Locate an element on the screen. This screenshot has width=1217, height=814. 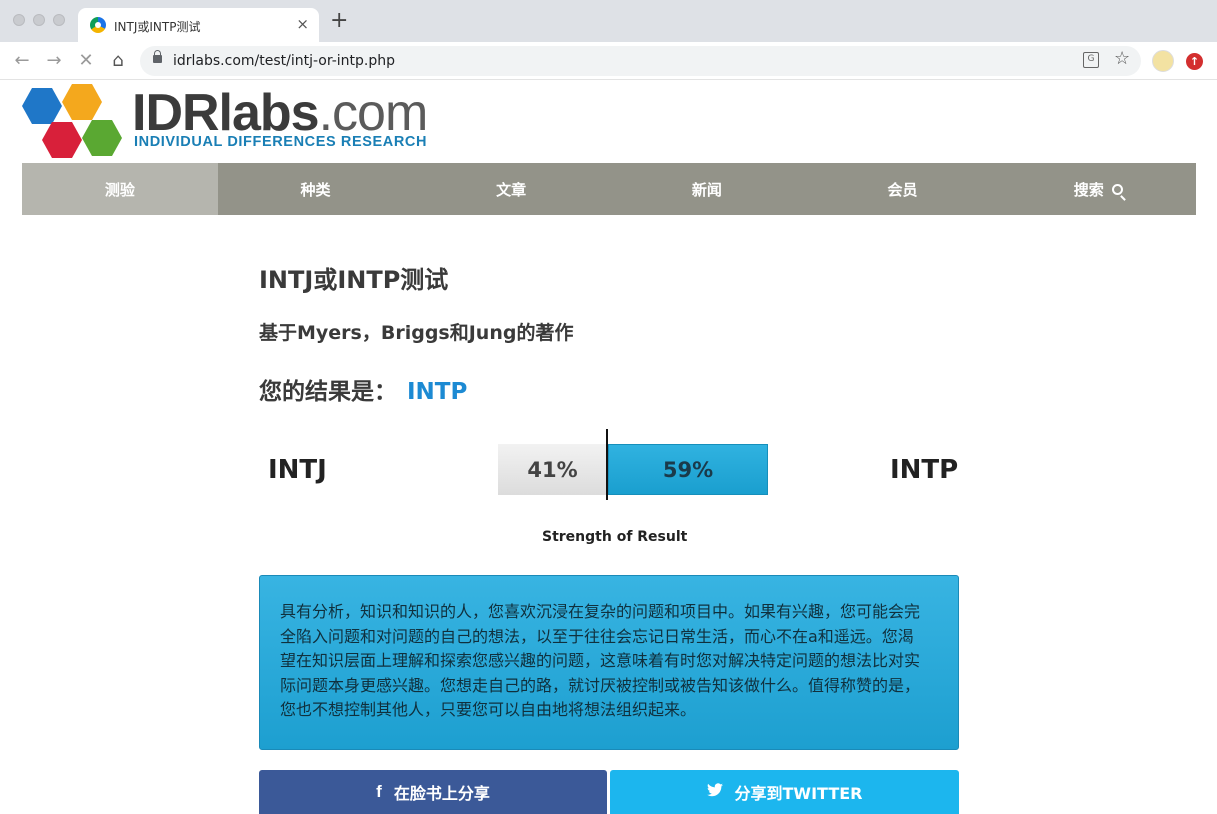
nav-item-types: 种类 is located at coordinates (316, 189).